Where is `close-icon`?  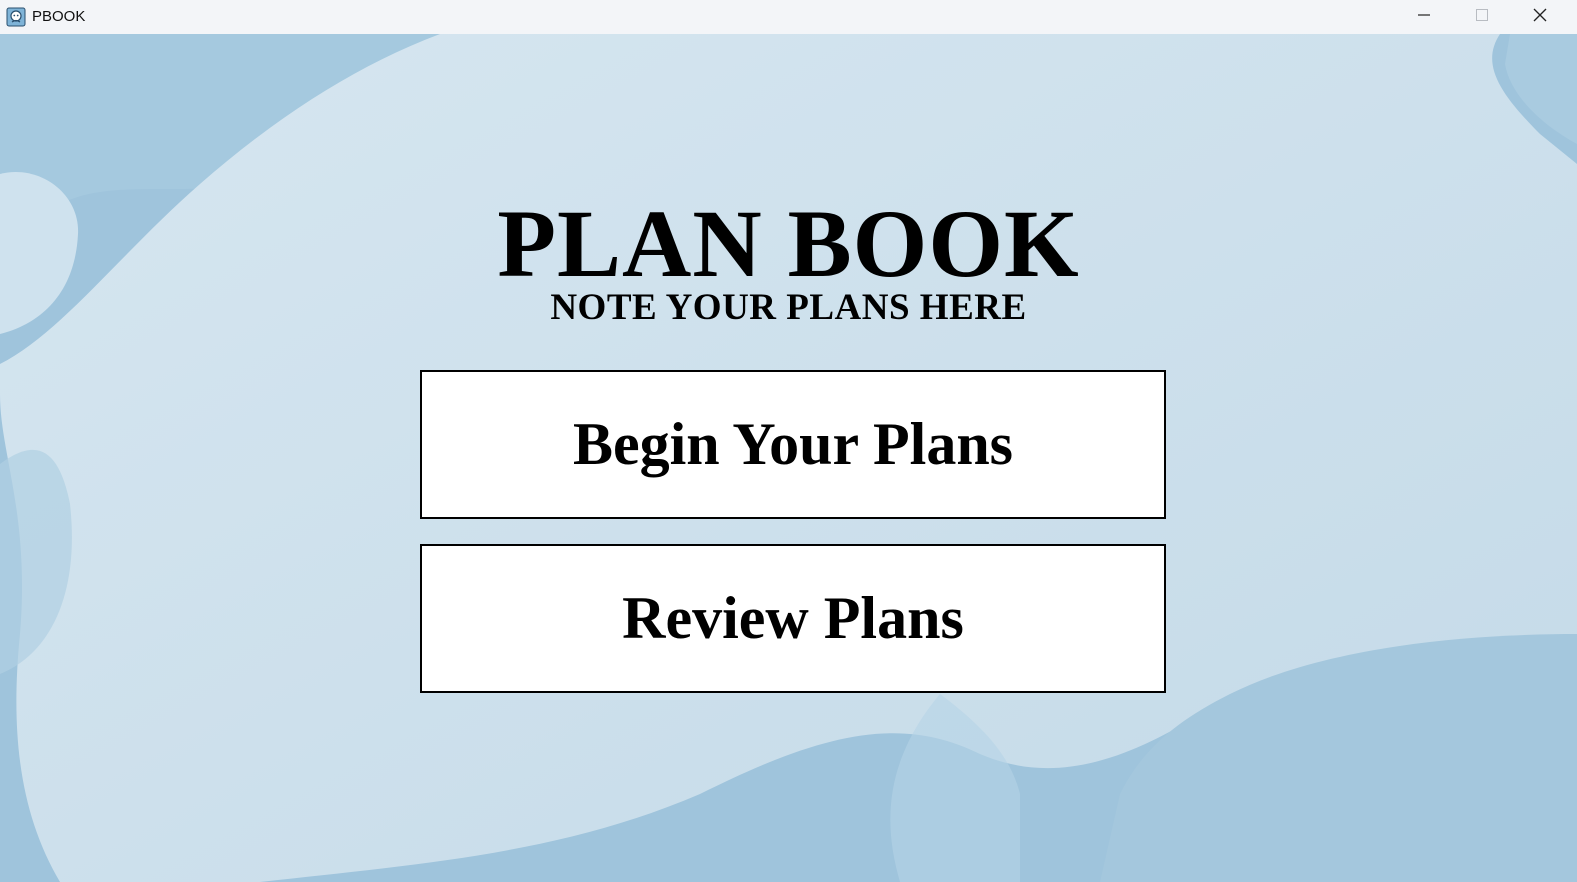
close-icon is located at coordinates (1540, 17).